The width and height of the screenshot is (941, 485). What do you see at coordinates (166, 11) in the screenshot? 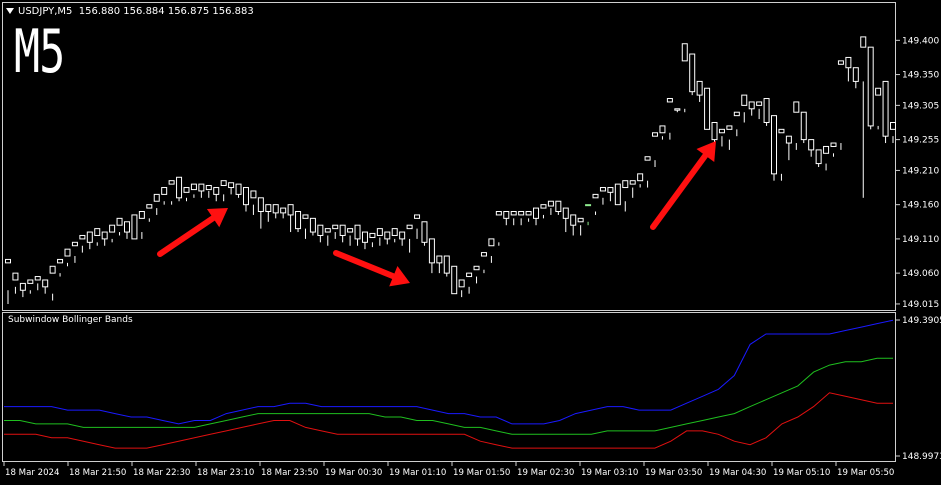
I see `ohlc-values: 156.880 156.884 156.875 156.883` at bounding box center [166, 11].